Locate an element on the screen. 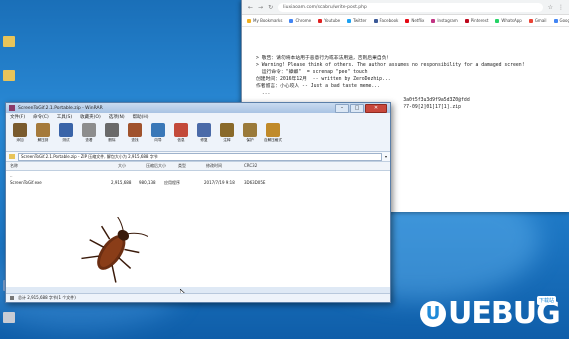 This screenshot has height=339, width=569. back-icon: ← is located at coordinates (250, 7).